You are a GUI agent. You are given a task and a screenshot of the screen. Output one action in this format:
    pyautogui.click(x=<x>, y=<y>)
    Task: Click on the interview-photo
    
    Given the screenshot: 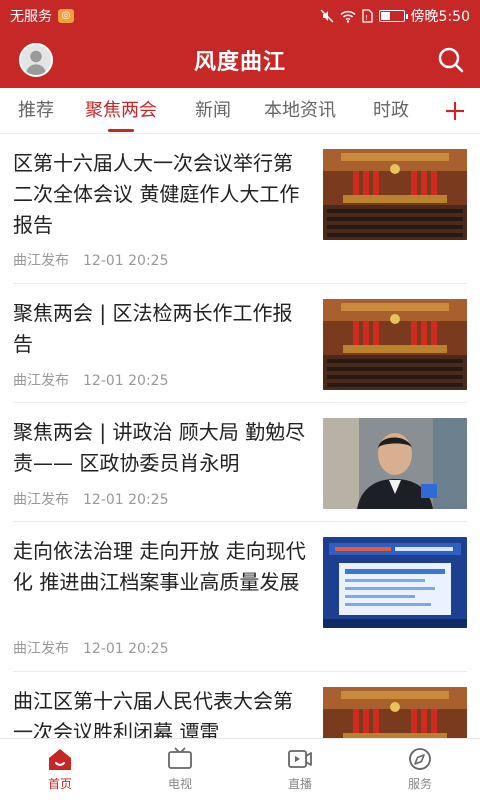 What is the action you would take?
    pyautogui.click(x=395, y=463)
    